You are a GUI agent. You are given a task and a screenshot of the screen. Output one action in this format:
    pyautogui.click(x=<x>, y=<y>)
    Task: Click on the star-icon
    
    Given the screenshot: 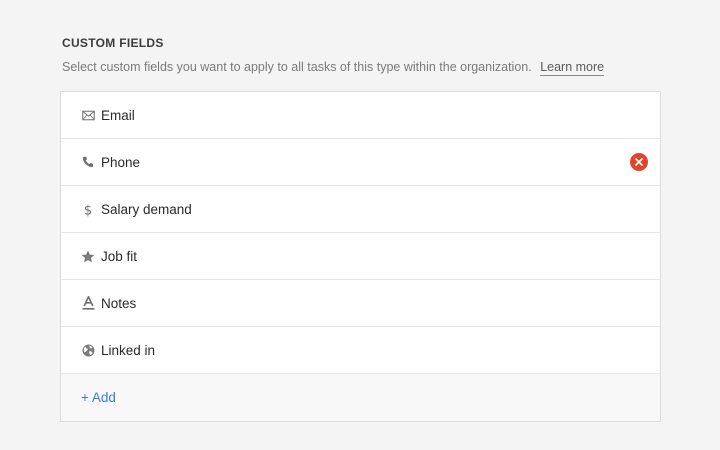 What is the action you would take?
    pyautogui.click(x=88, y=256)
    